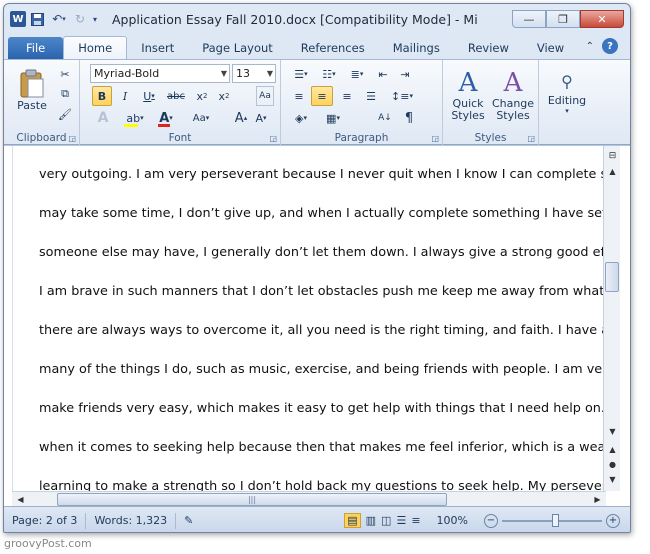  I want to click on change-case-icon: Aa ▾, so click(201, 118).